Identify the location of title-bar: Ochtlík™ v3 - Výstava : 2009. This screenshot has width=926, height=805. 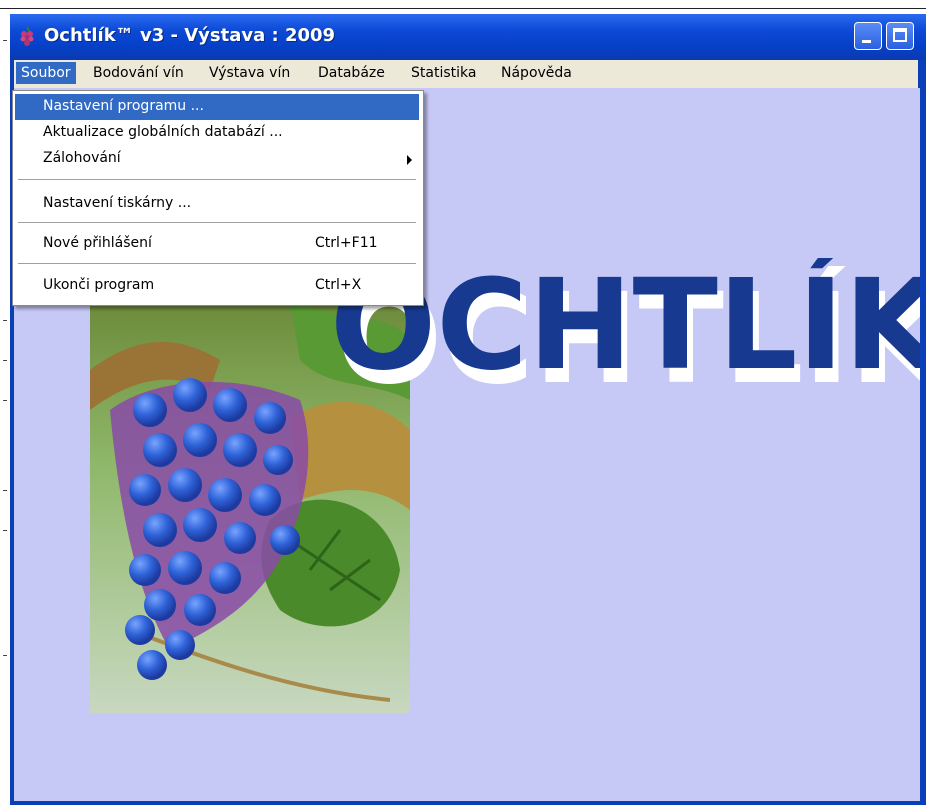
(468, 37).